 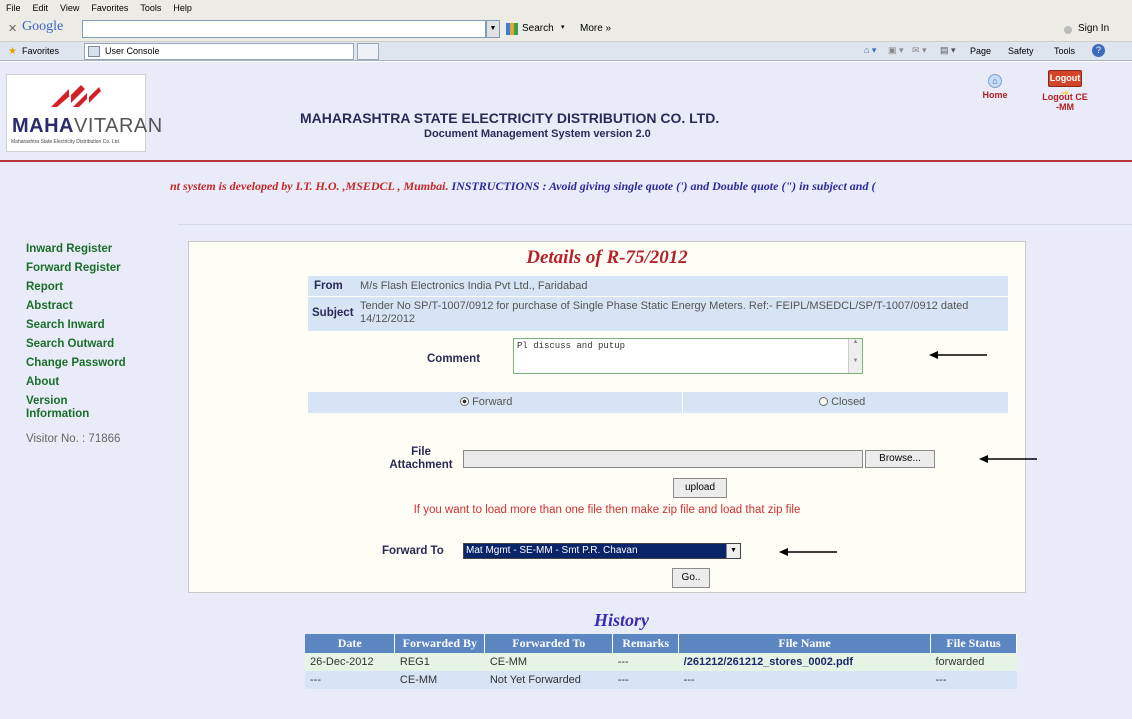 I want to click on feeds-icon: ▣ ▾, so click(x=896, y=50).